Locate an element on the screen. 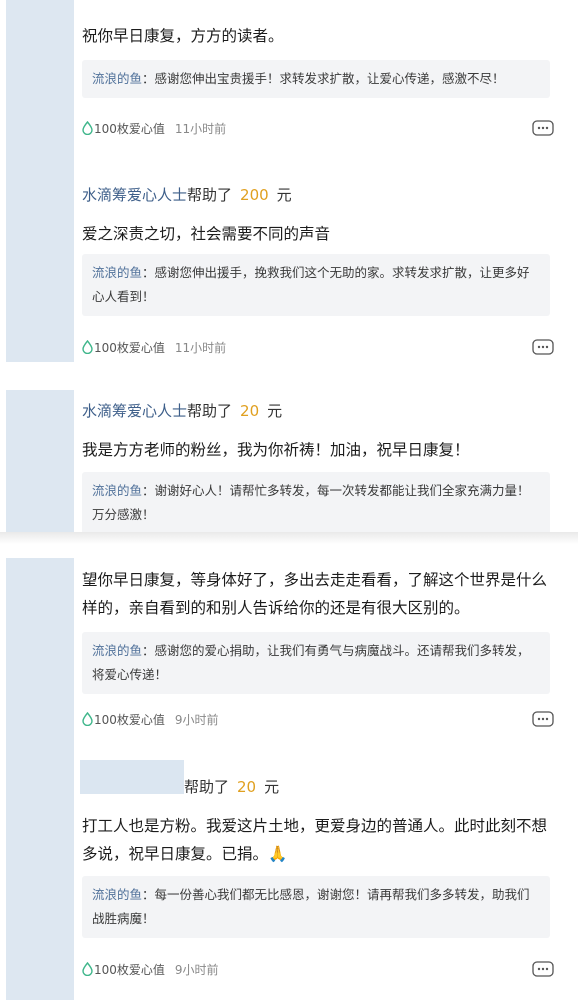  comment-text: 我是方方老师的粉丝，我为你祈祷！加油，祝早日康复！ is located at coordinates (276, 450).